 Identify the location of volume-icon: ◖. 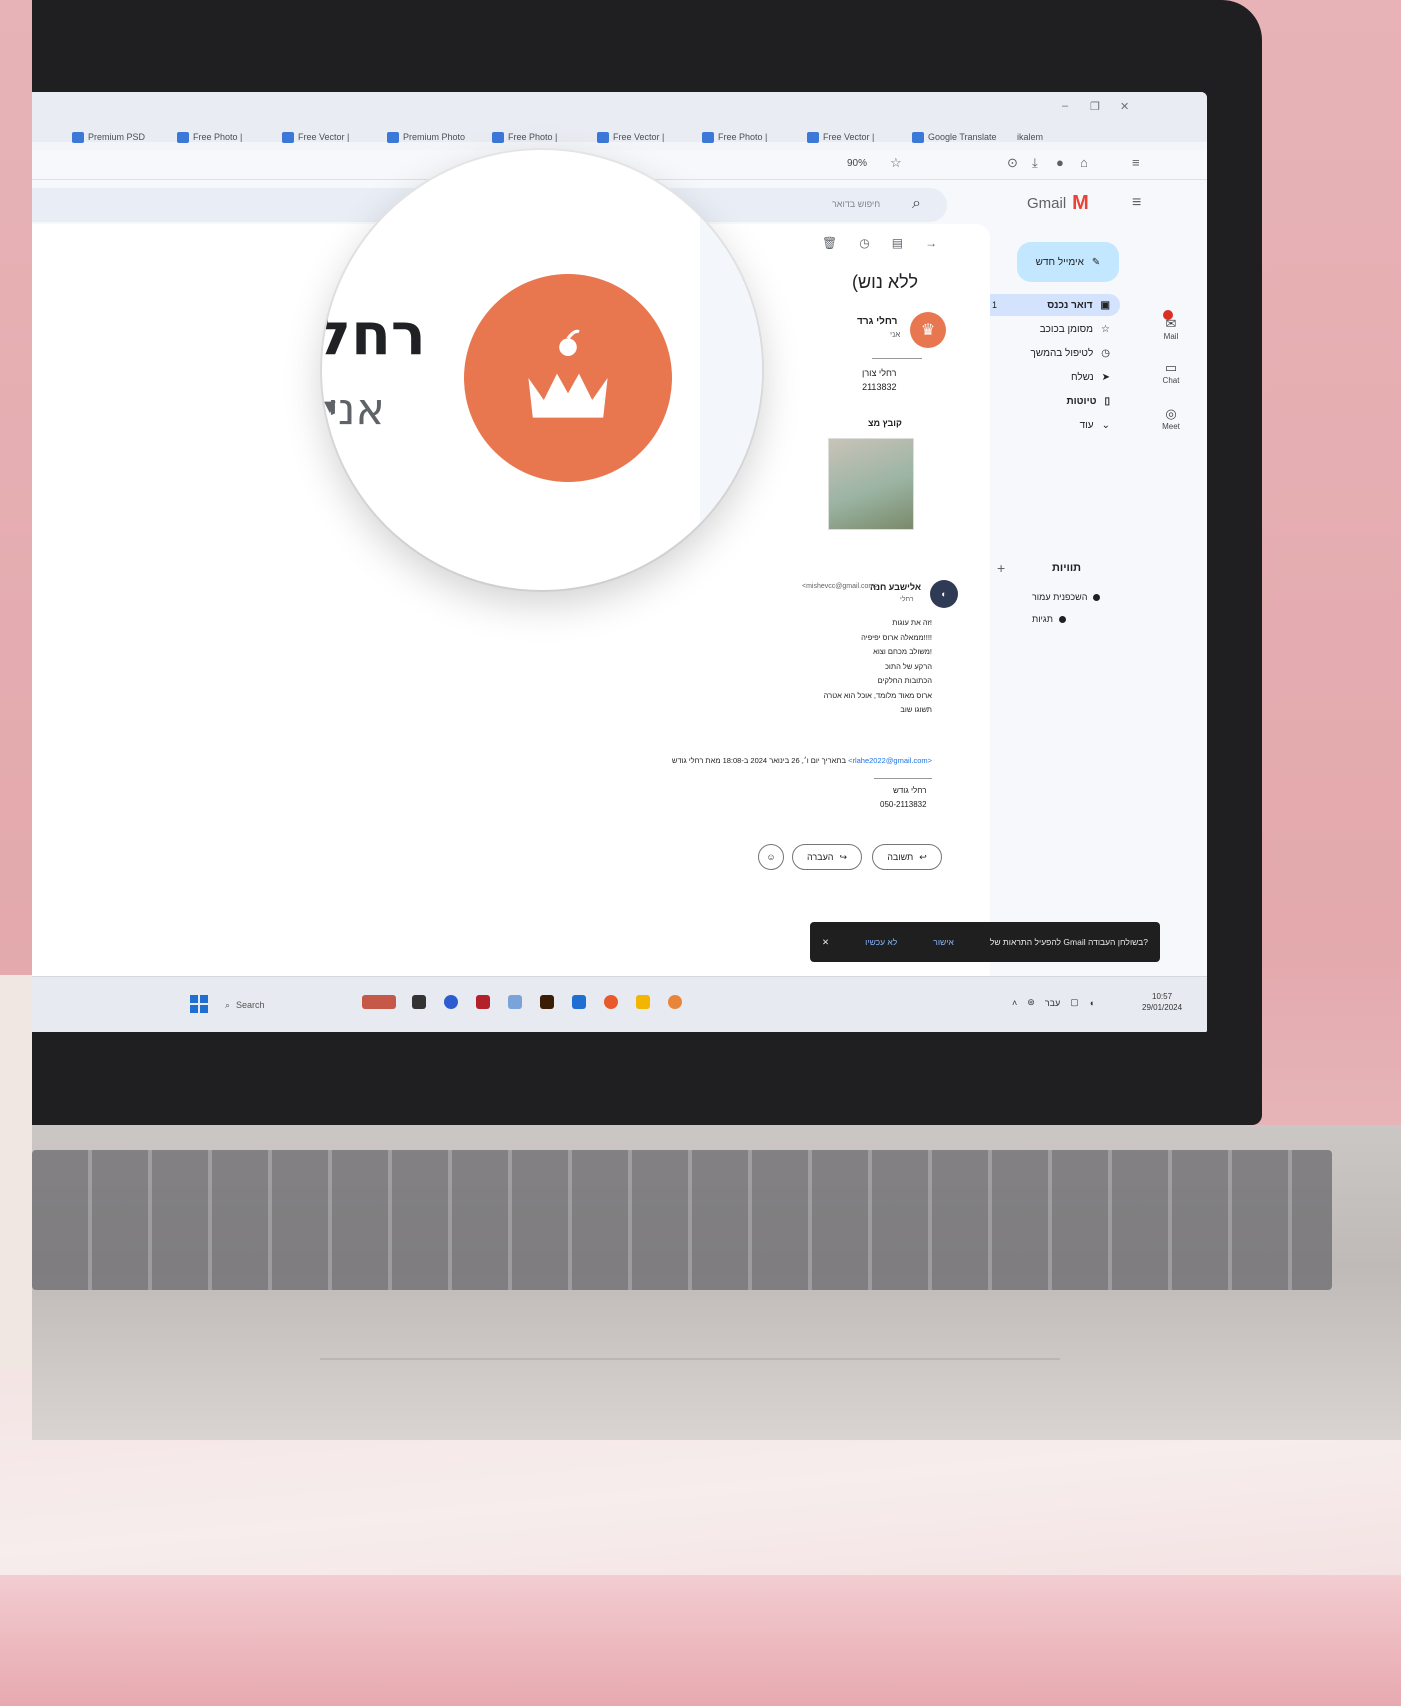
(1091, 1003).